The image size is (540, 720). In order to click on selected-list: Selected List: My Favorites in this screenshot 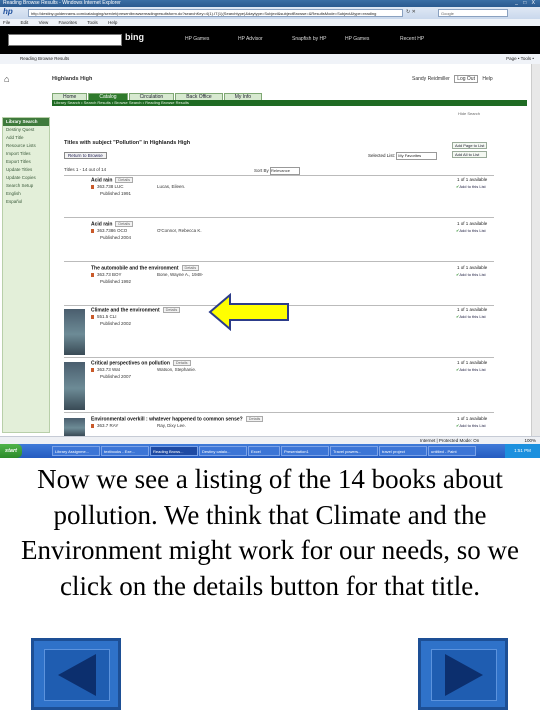, I will do `click(403, 156)`.